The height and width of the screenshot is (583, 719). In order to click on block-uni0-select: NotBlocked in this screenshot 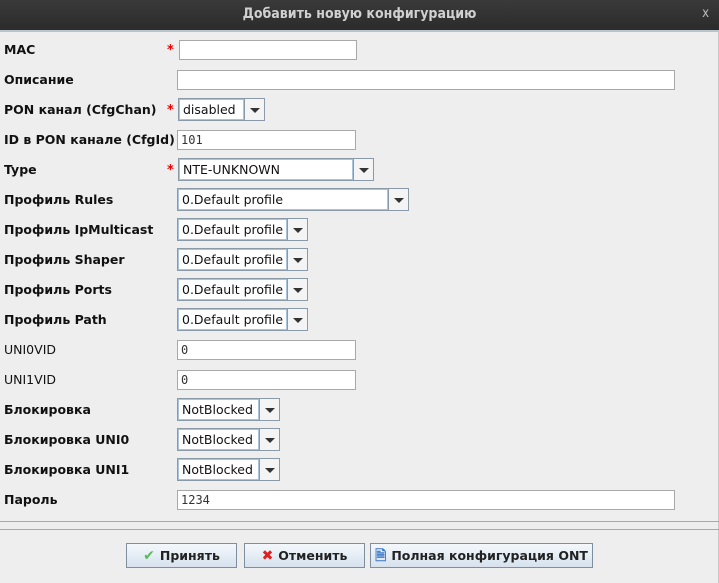, I will do `click(228, 439)`.